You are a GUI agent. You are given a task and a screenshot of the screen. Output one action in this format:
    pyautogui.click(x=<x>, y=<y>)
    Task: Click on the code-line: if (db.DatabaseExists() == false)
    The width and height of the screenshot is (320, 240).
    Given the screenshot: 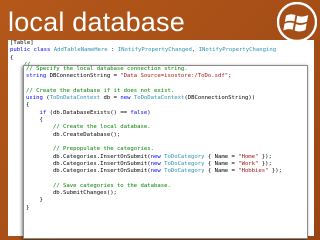 What is the action you would take?
    pyautogui.click(x=165, y=113)
    